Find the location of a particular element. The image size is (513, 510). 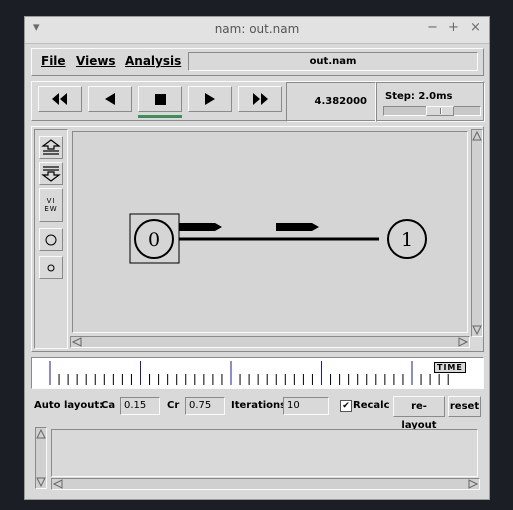

close-icon: × is located at coordinates (475, 28).